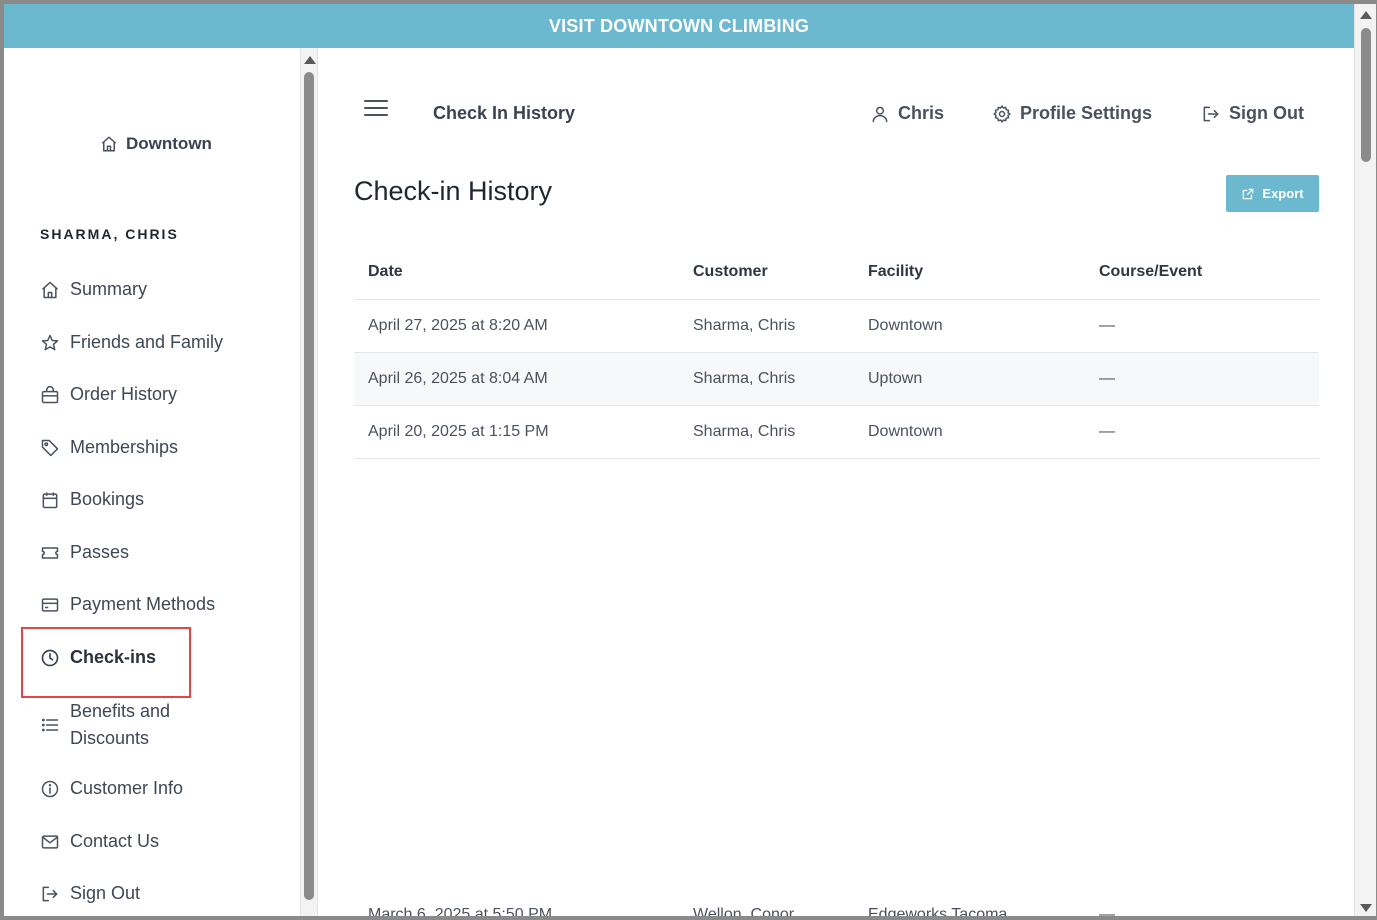 This screenshot has height=920, width=1377. I want to click on sidebar-item-payment-methods: Payment Methods, so click(127, 604).